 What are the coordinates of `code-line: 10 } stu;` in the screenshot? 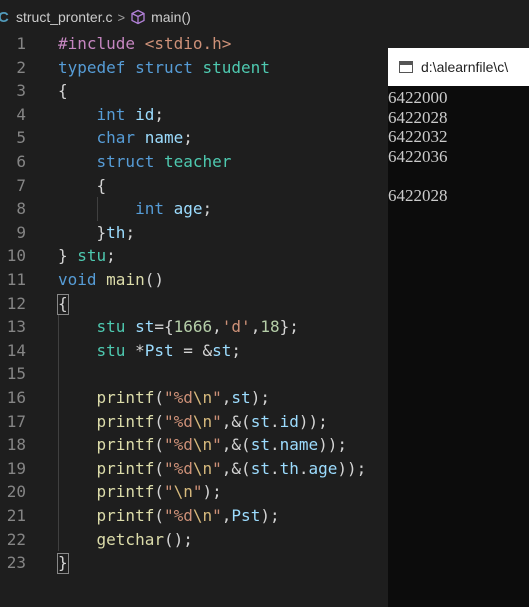 It's located at (194, 255).